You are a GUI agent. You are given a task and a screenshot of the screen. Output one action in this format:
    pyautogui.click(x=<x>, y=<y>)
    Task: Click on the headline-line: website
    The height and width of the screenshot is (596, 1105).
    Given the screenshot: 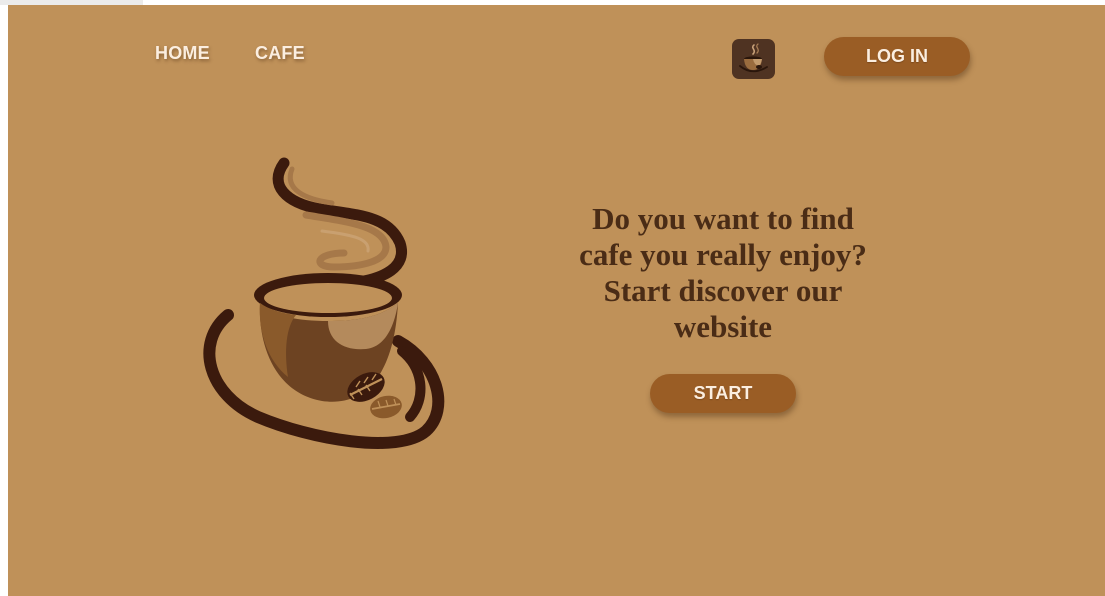 What is the action you would take?
    pyautogui.click(x=723, y=326)
    